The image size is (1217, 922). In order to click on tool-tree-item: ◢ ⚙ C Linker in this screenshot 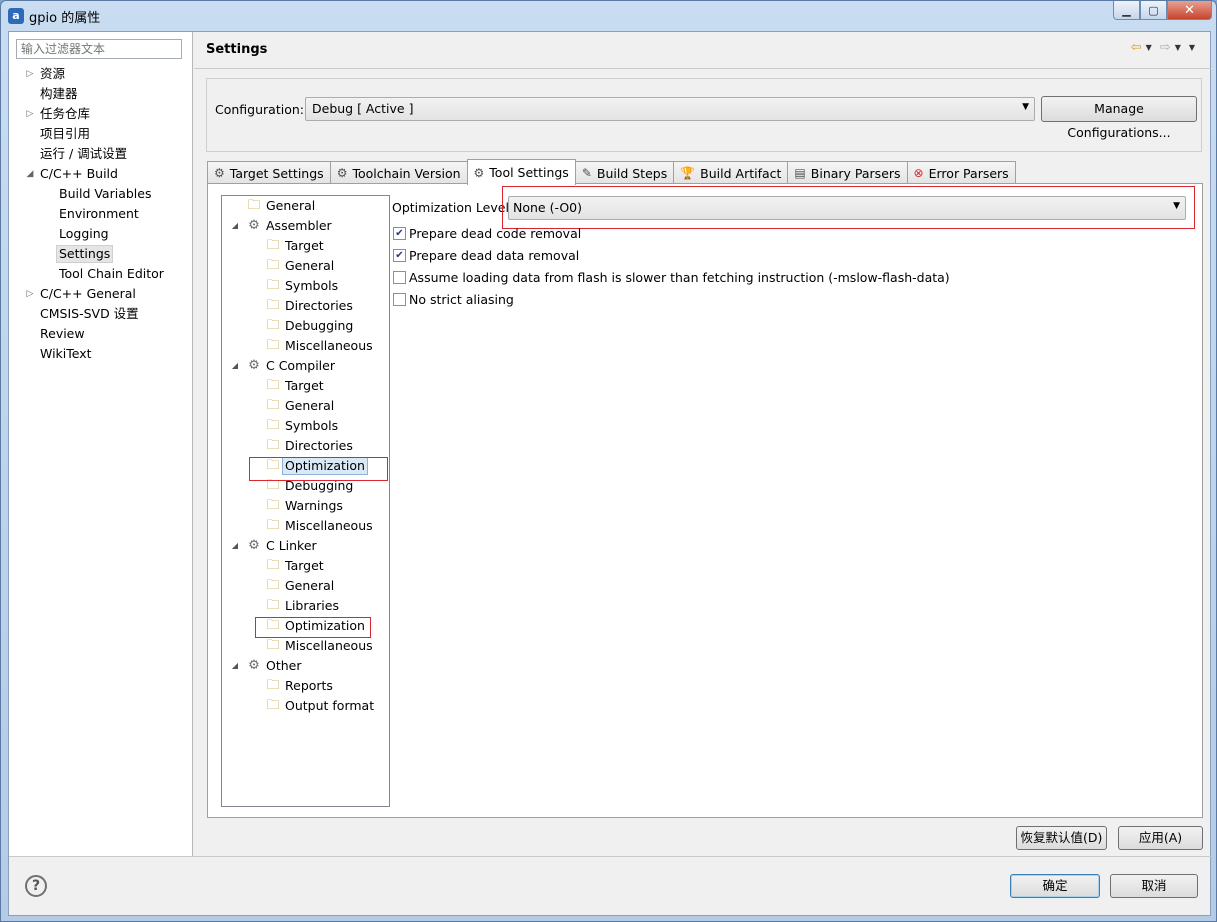, I will do `click(305, 546)`.